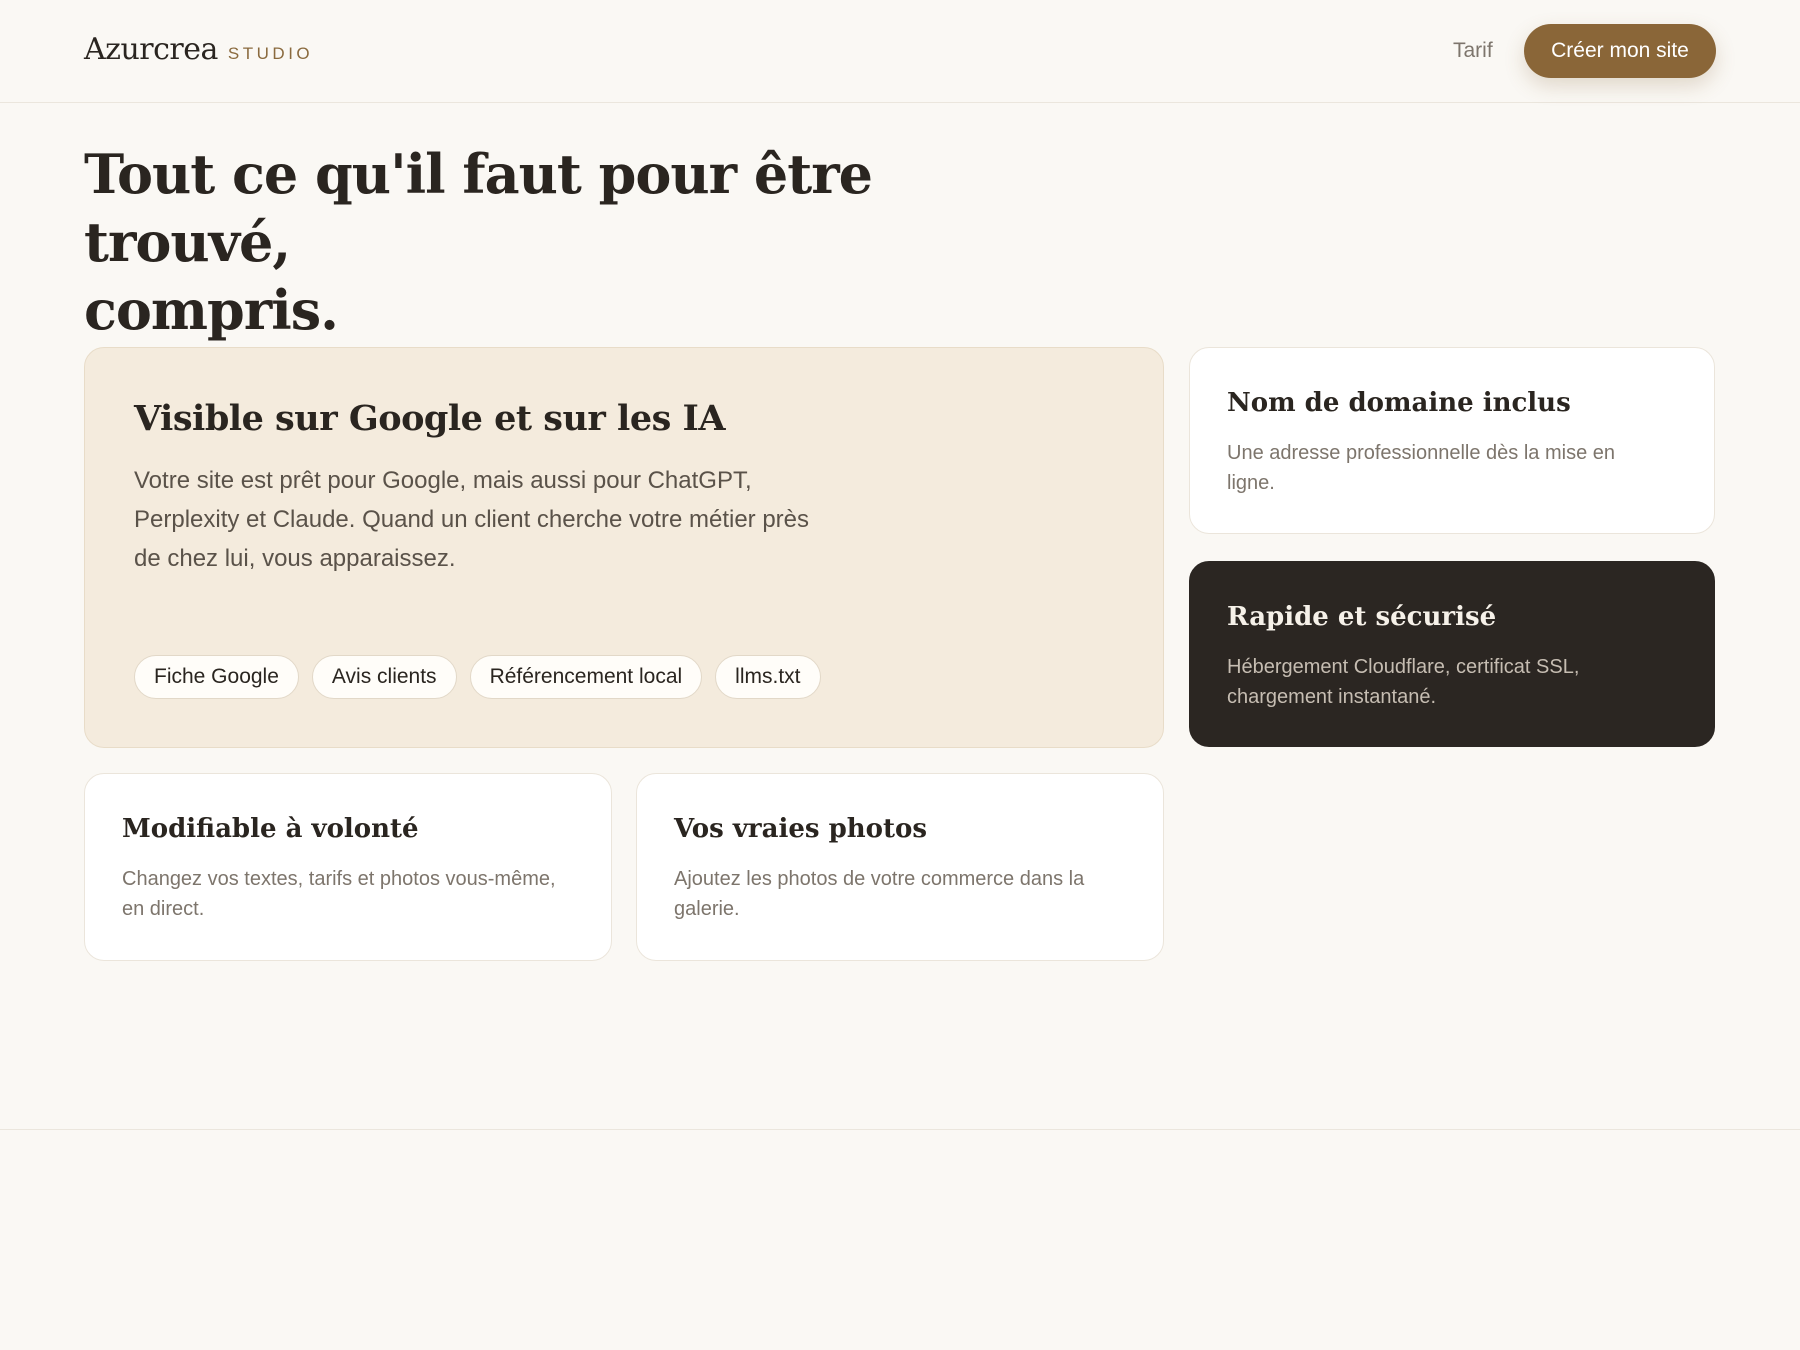 This screenshot has width=1800, height=1350. I want to click on card-editable-title: Modifiable à volonté, so click(270, 829).